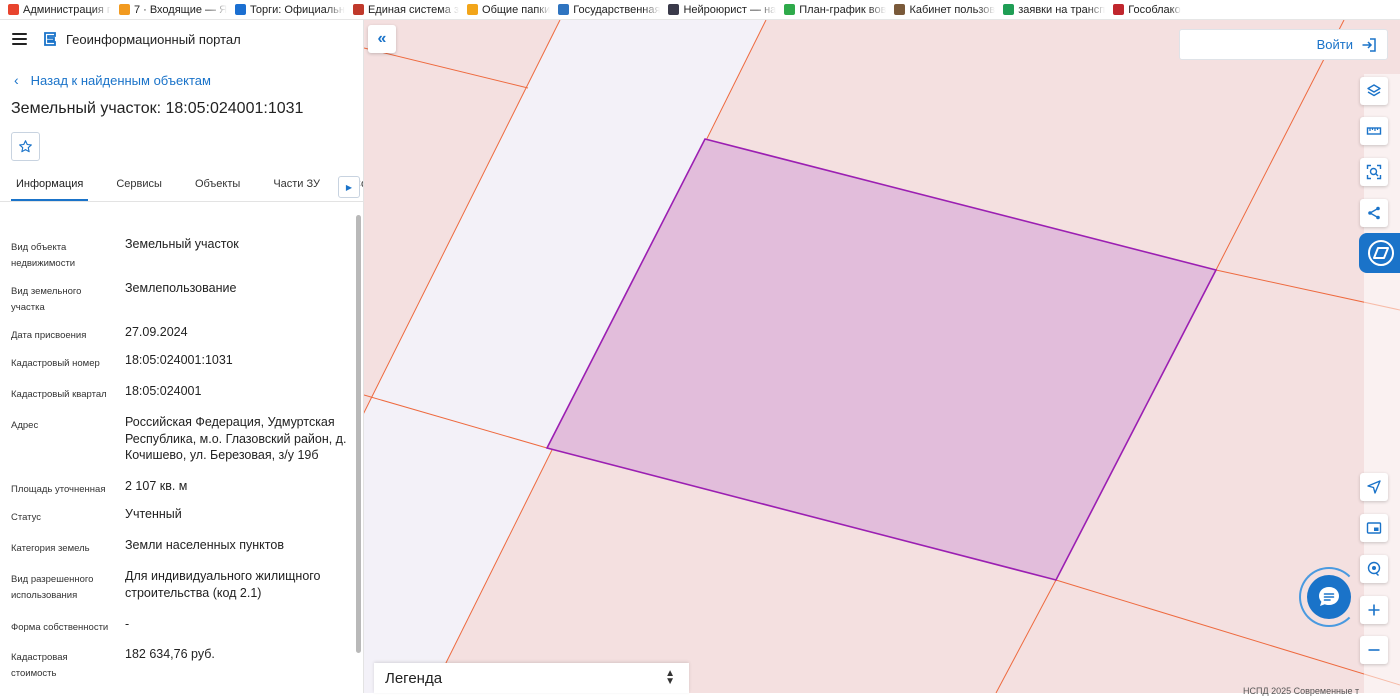 Image resolution: width=1400 pixels, height=696 pixels. I want to click on bookmark-item: 7 · Входящие — Я, so click(173, 9).